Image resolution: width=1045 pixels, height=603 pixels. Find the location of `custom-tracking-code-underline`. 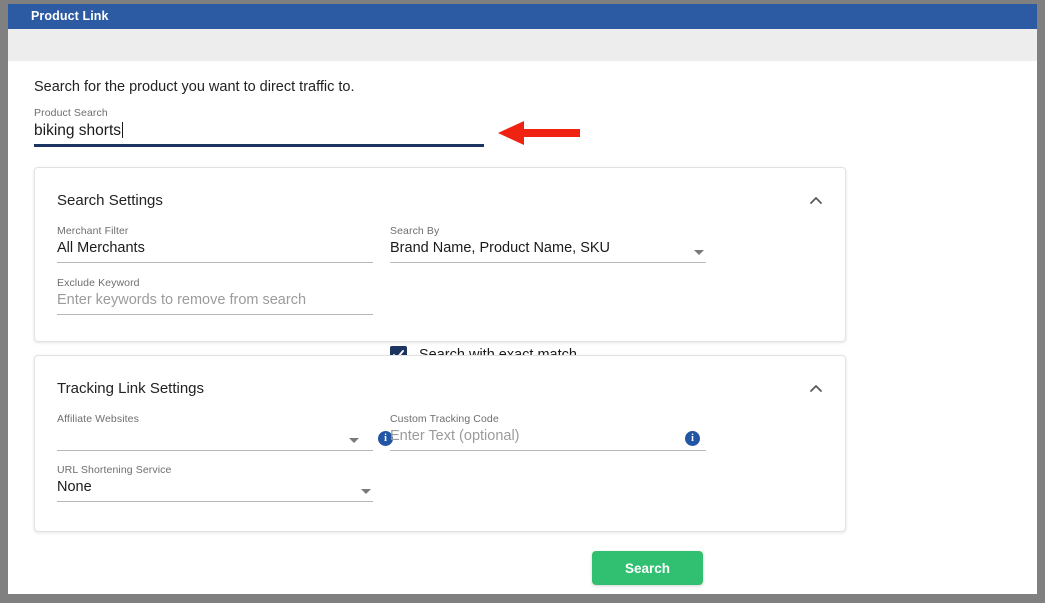

custom-tracking-code-underline is located at coordinates (548, 450).